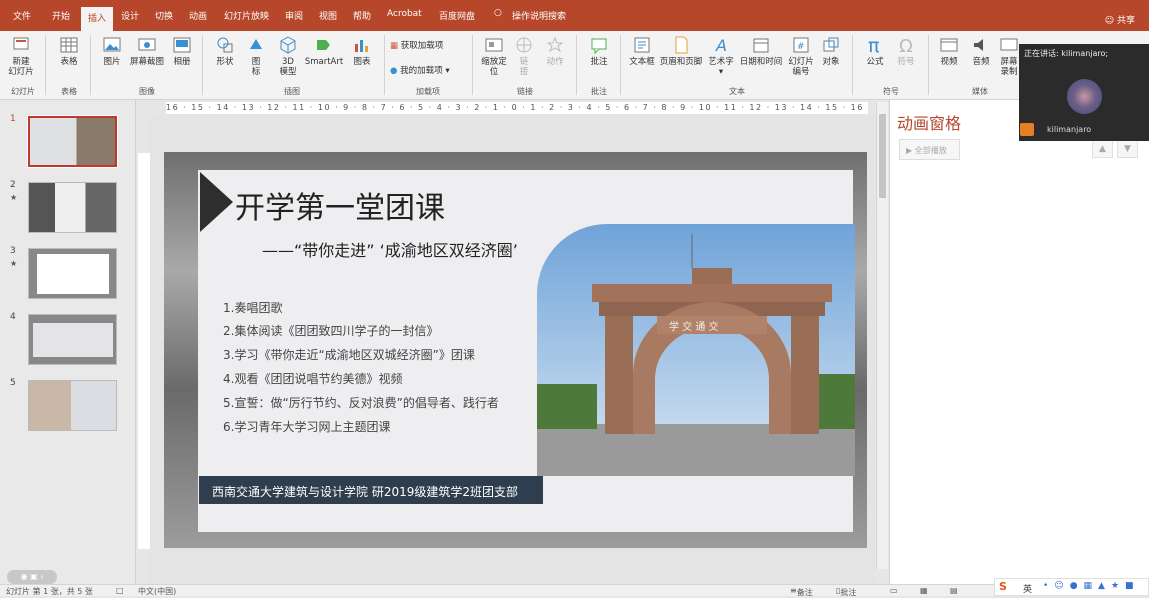  What do you see at coordinates (457, 15) in the screenshot?
I see `tab-baidu-netdisk: 百度网盘` at bounding box center [457, 15].